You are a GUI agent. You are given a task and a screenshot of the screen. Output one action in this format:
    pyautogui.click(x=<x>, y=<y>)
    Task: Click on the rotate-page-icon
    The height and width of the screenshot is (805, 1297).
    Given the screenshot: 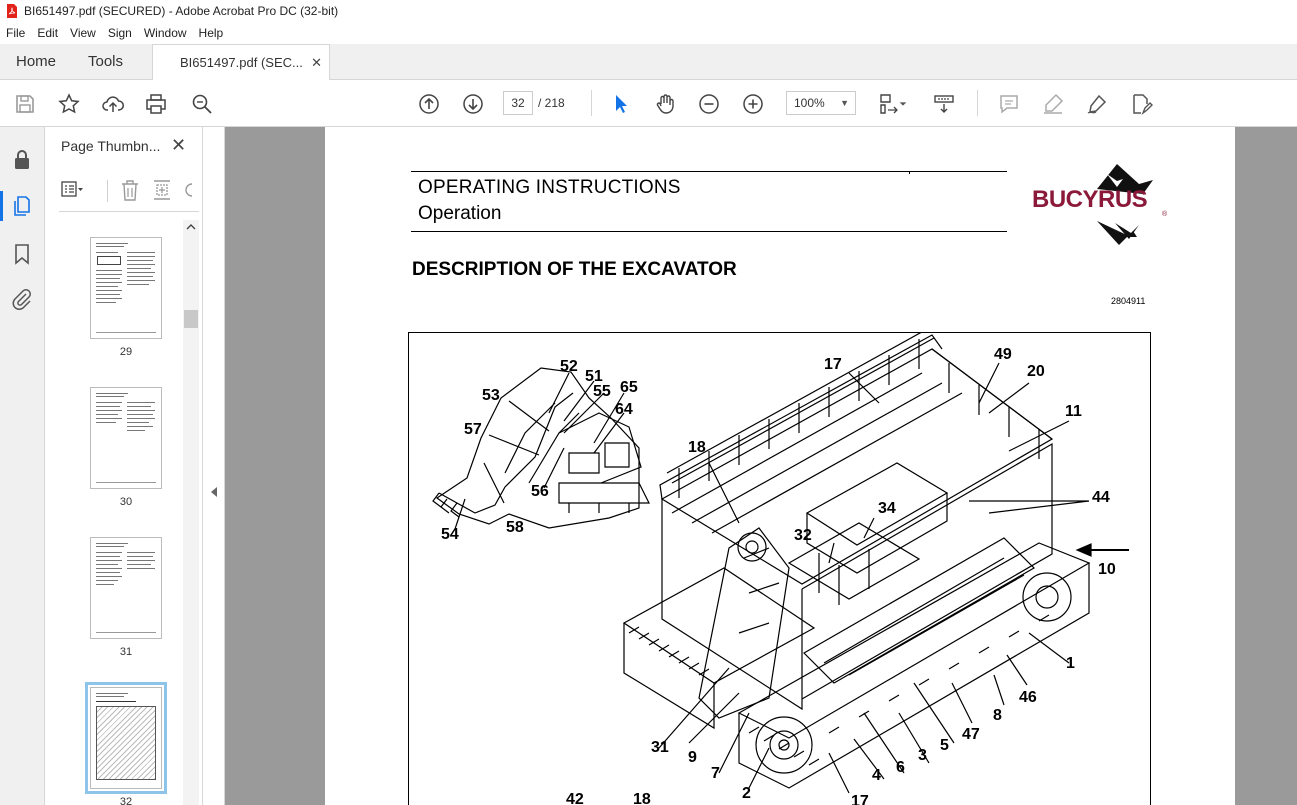 What is the action you would take?
    pyautogui.click(x=188, y=190)
    